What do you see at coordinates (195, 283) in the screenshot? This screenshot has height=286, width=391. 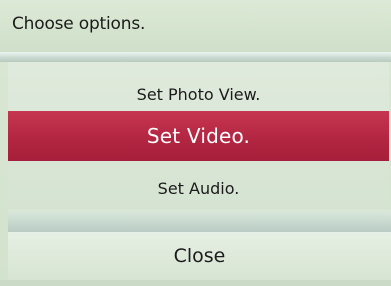 I see `bottom-edge` at bounding box center [195, 283].